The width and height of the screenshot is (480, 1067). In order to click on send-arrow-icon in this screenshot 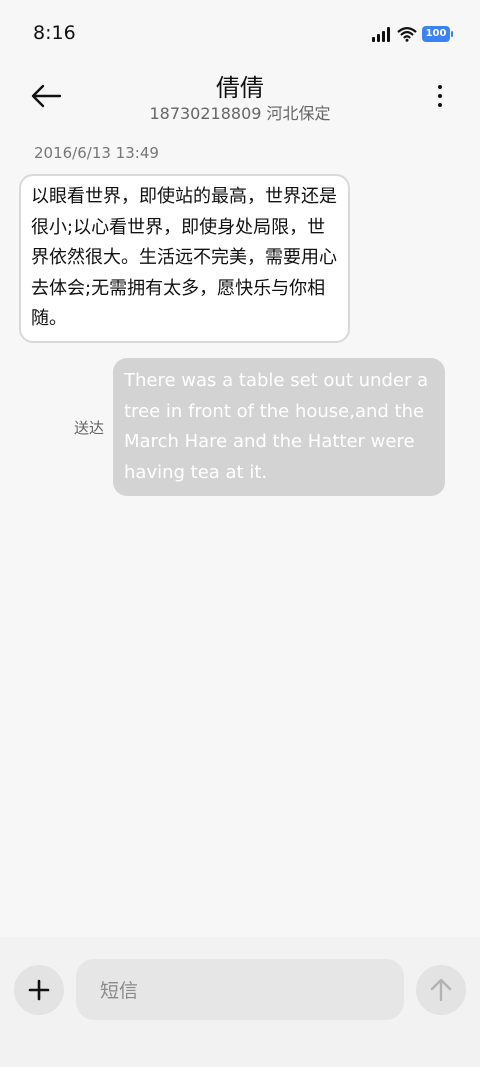, I will do `click(441, 990)`.